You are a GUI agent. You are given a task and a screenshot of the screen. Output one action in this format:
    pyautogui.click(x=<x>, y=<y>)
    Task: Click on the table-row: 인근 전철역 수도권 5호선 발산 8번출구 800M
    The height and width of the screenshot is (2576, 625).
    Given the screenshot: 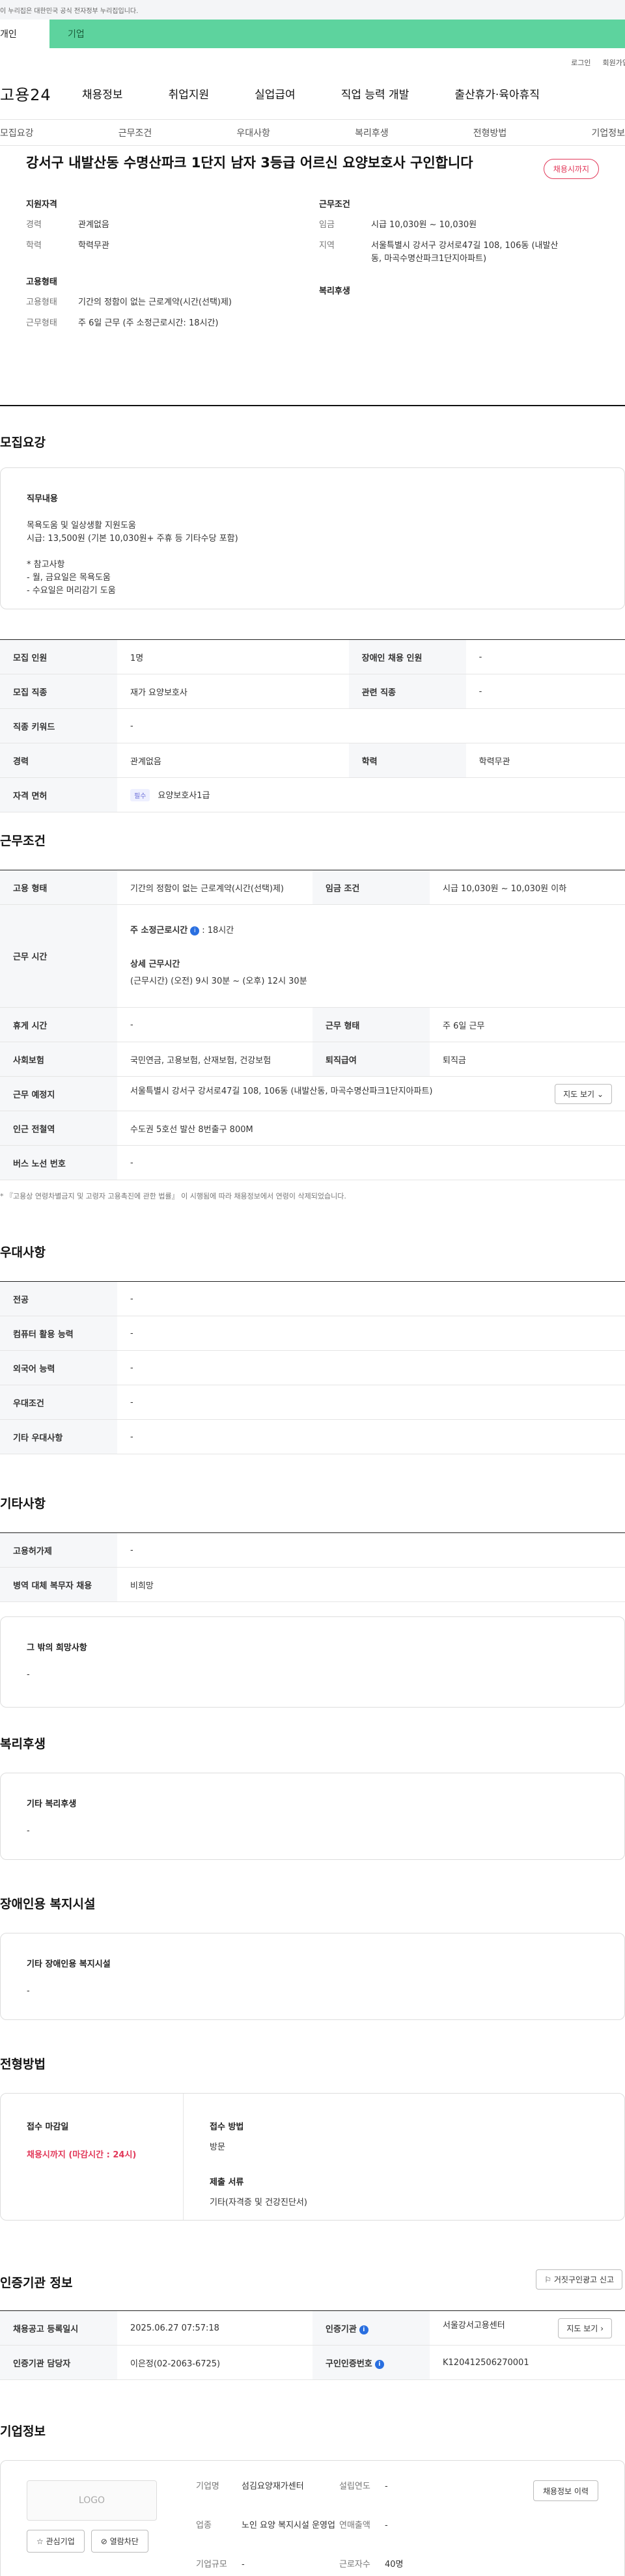 What is the action you would take?
    pyautogui.click(x=312, y=1128)
    